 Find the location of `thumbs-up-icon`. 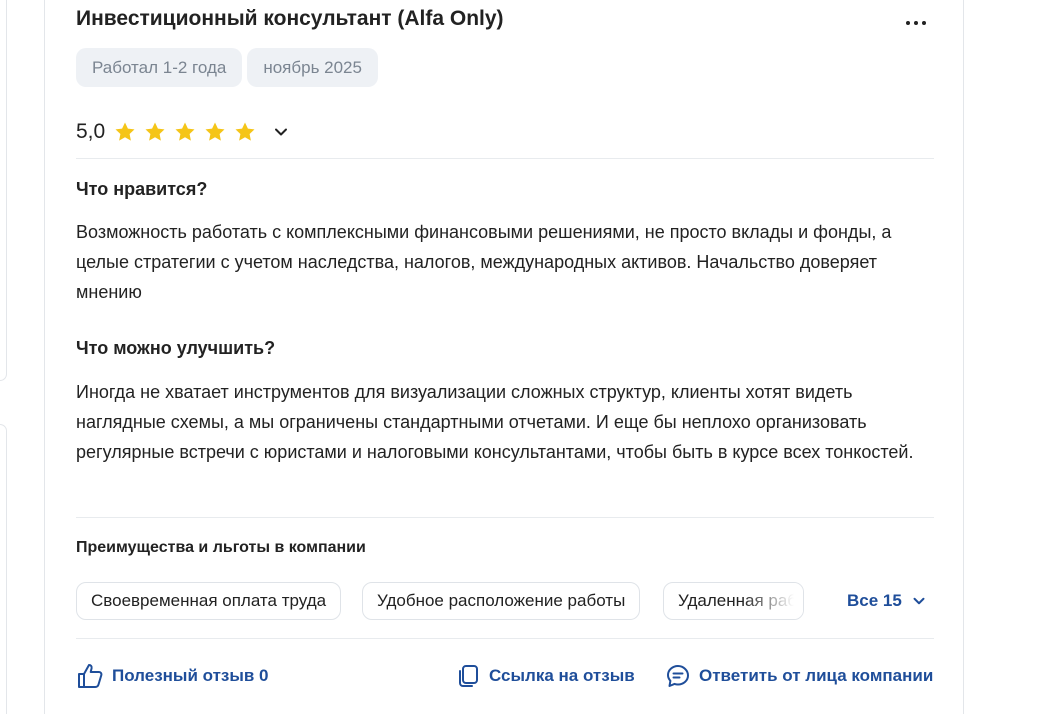

thumbs-up-icon is located at coordinates (90, 676).